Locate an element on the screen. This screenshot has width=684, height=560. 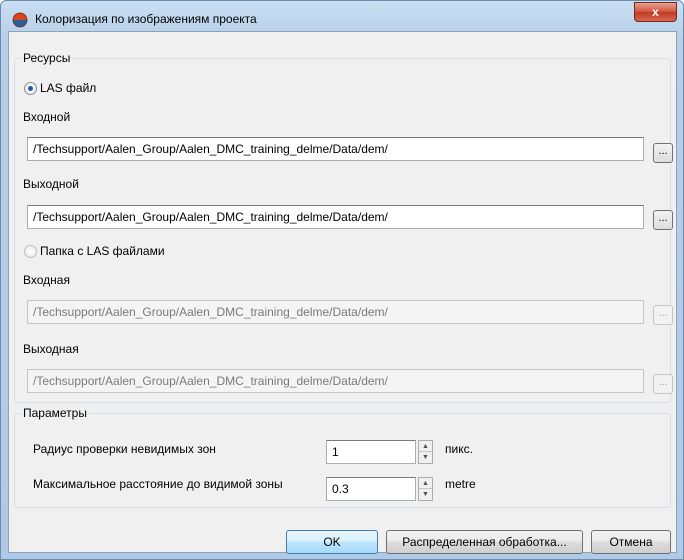
radius-spinner: ▲ ▼ is located at coordinates (425, 452).